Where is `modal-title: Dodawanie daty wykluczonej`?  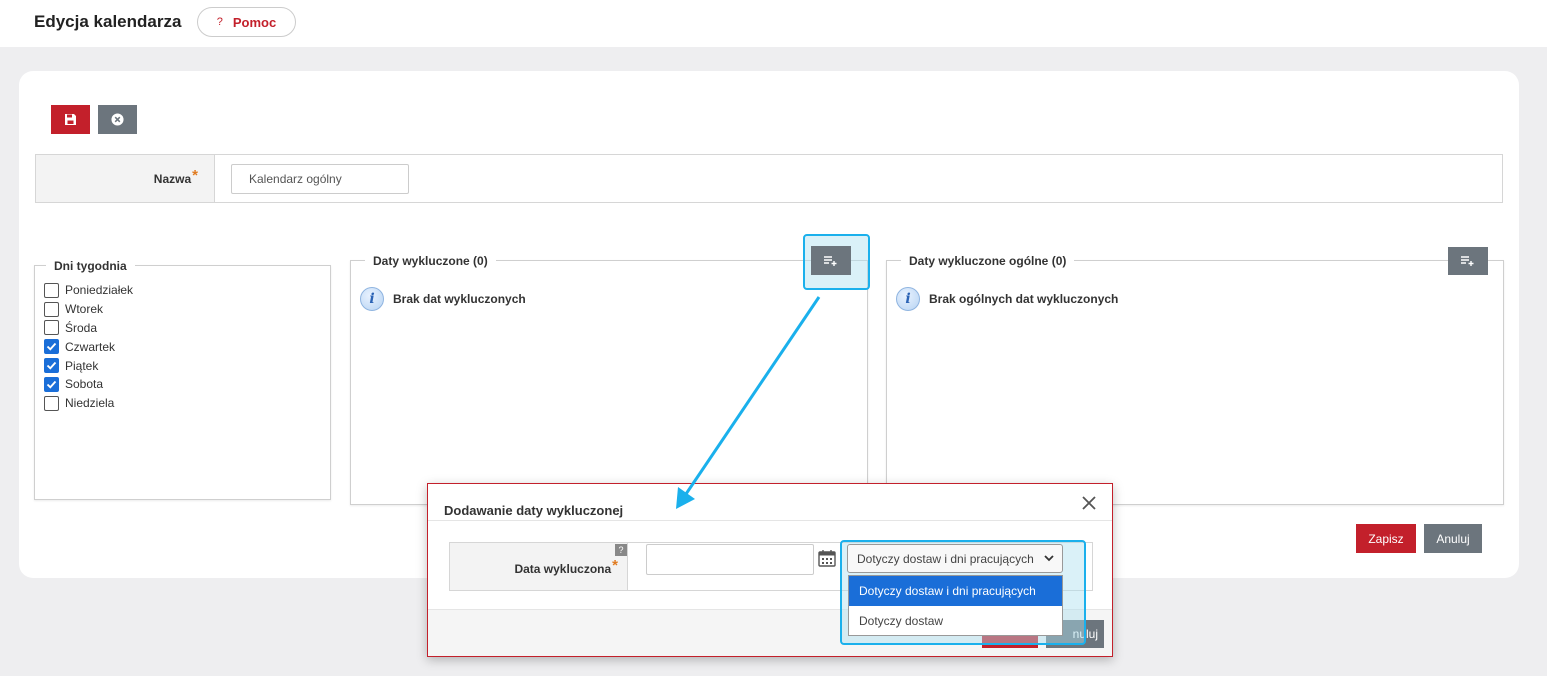 modal-title: Dodawanie daty wykluczonej is located at coordinates (534, 510).